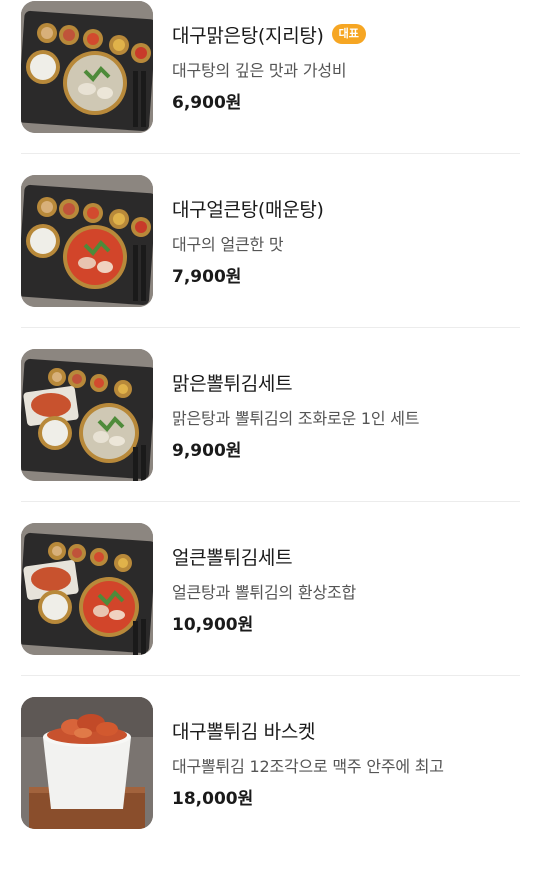  What do you see at coordinates (259, 70) in the screenshot?
I see `menu-item-description: 대구탕의 깊은 맛과 가성비` at bounding box center [259, 70].